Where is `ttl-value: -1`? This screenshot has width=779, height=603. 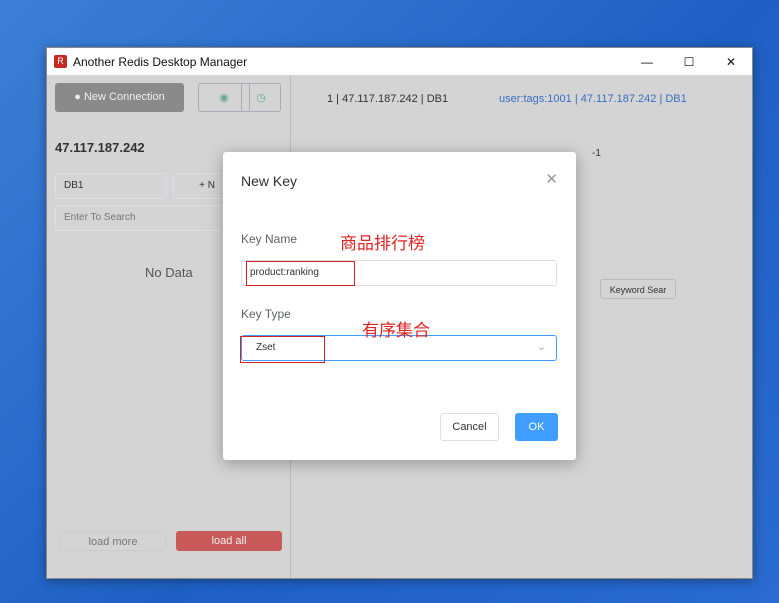 ttl-value: -1 is located at coordinates (596, 153).